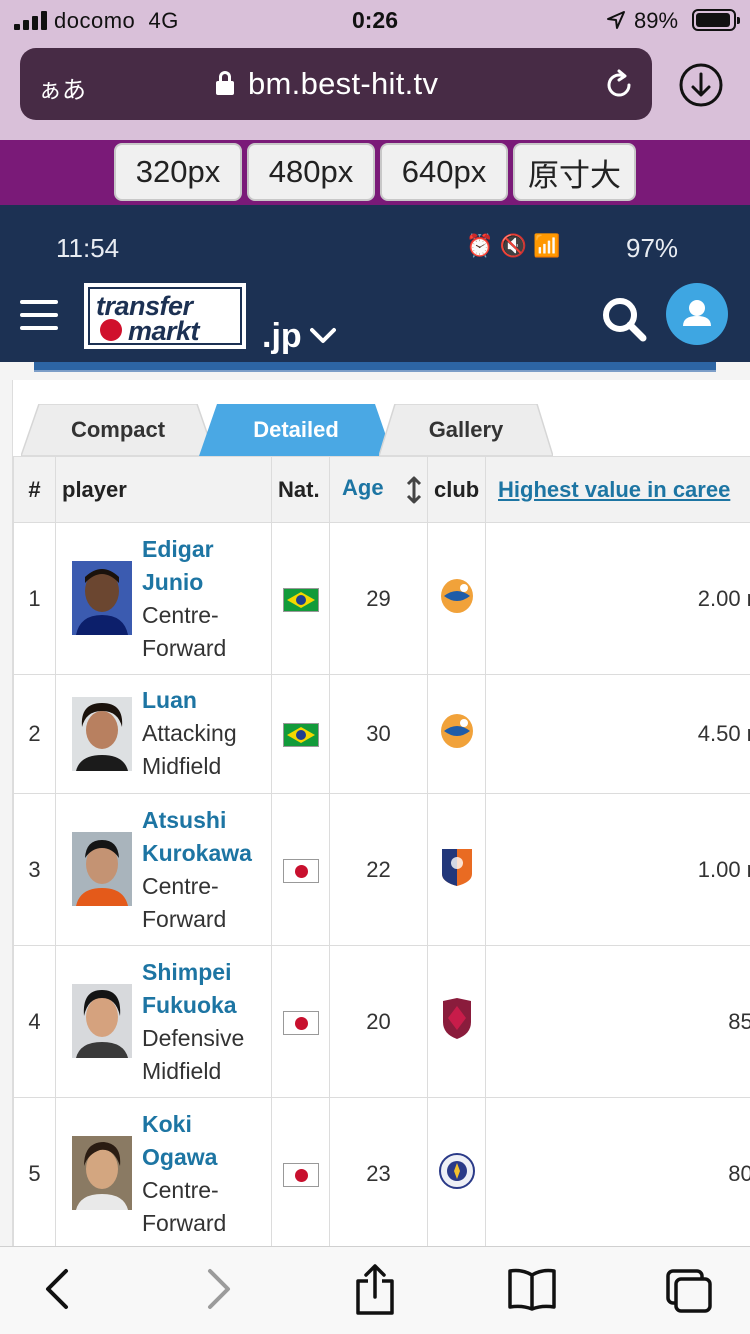 Image resolution: width=750 pixels, height=1334 pixels. I want to click on player-name-link: Koki Ogawa, so click(184, 1141).